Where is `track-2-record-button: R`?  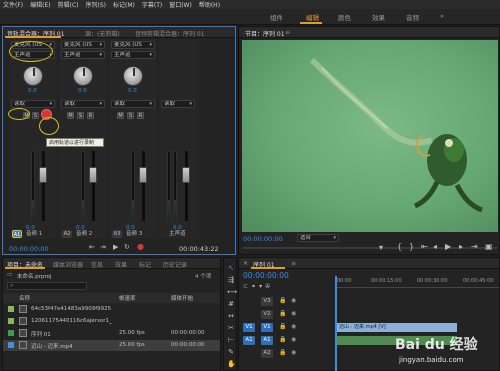
track-2-record-button: R is located at coordinates (90, 115).